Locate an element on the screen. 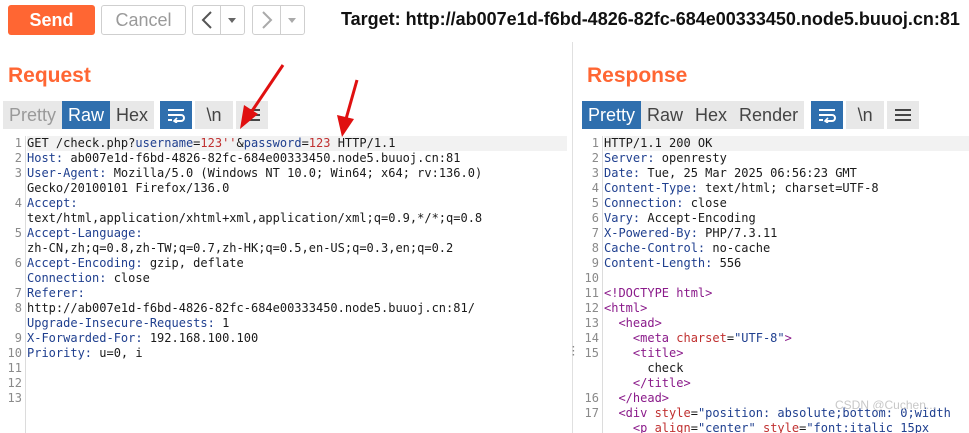 The width and height of the screenshot is (969, 433). cancel-button: Cancel is located at coordinates (143, 20).